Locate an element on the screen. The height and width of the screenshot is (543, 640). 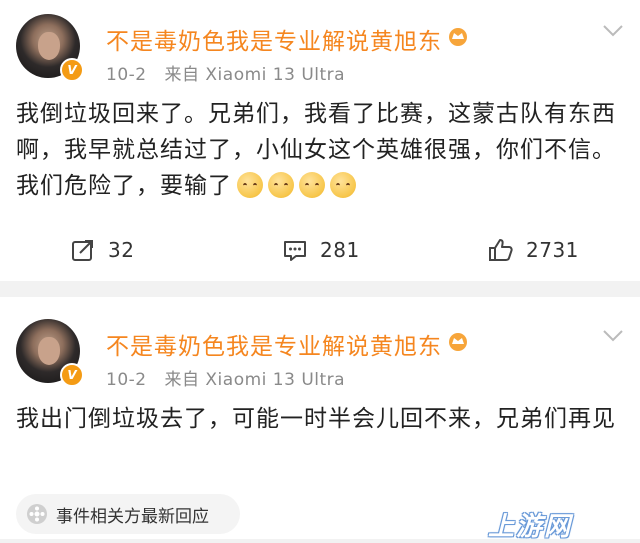
like-button: 2731 is located at coordinates (533, 250).